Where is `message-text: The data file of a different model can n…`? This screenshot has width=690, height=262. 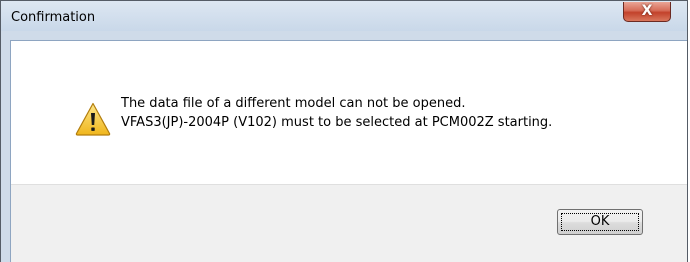
message-text: The data file of a different model can n… is located at coordinates (336, 113).